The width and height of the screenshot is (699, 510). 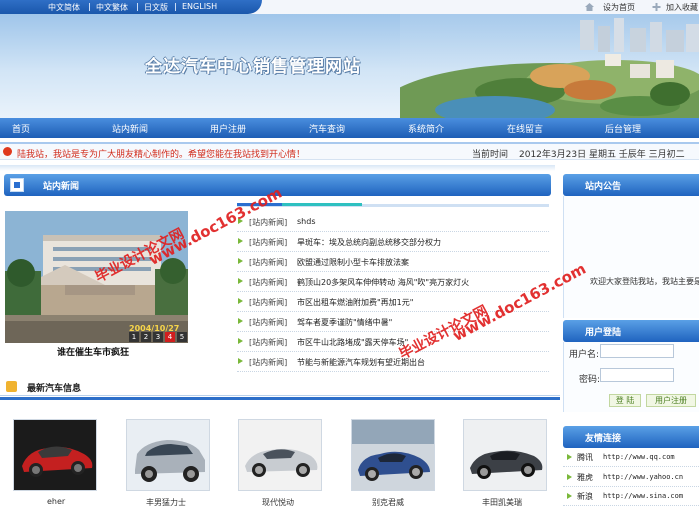 I want to click on dark-sedan-image, so click(x=505, y=455).